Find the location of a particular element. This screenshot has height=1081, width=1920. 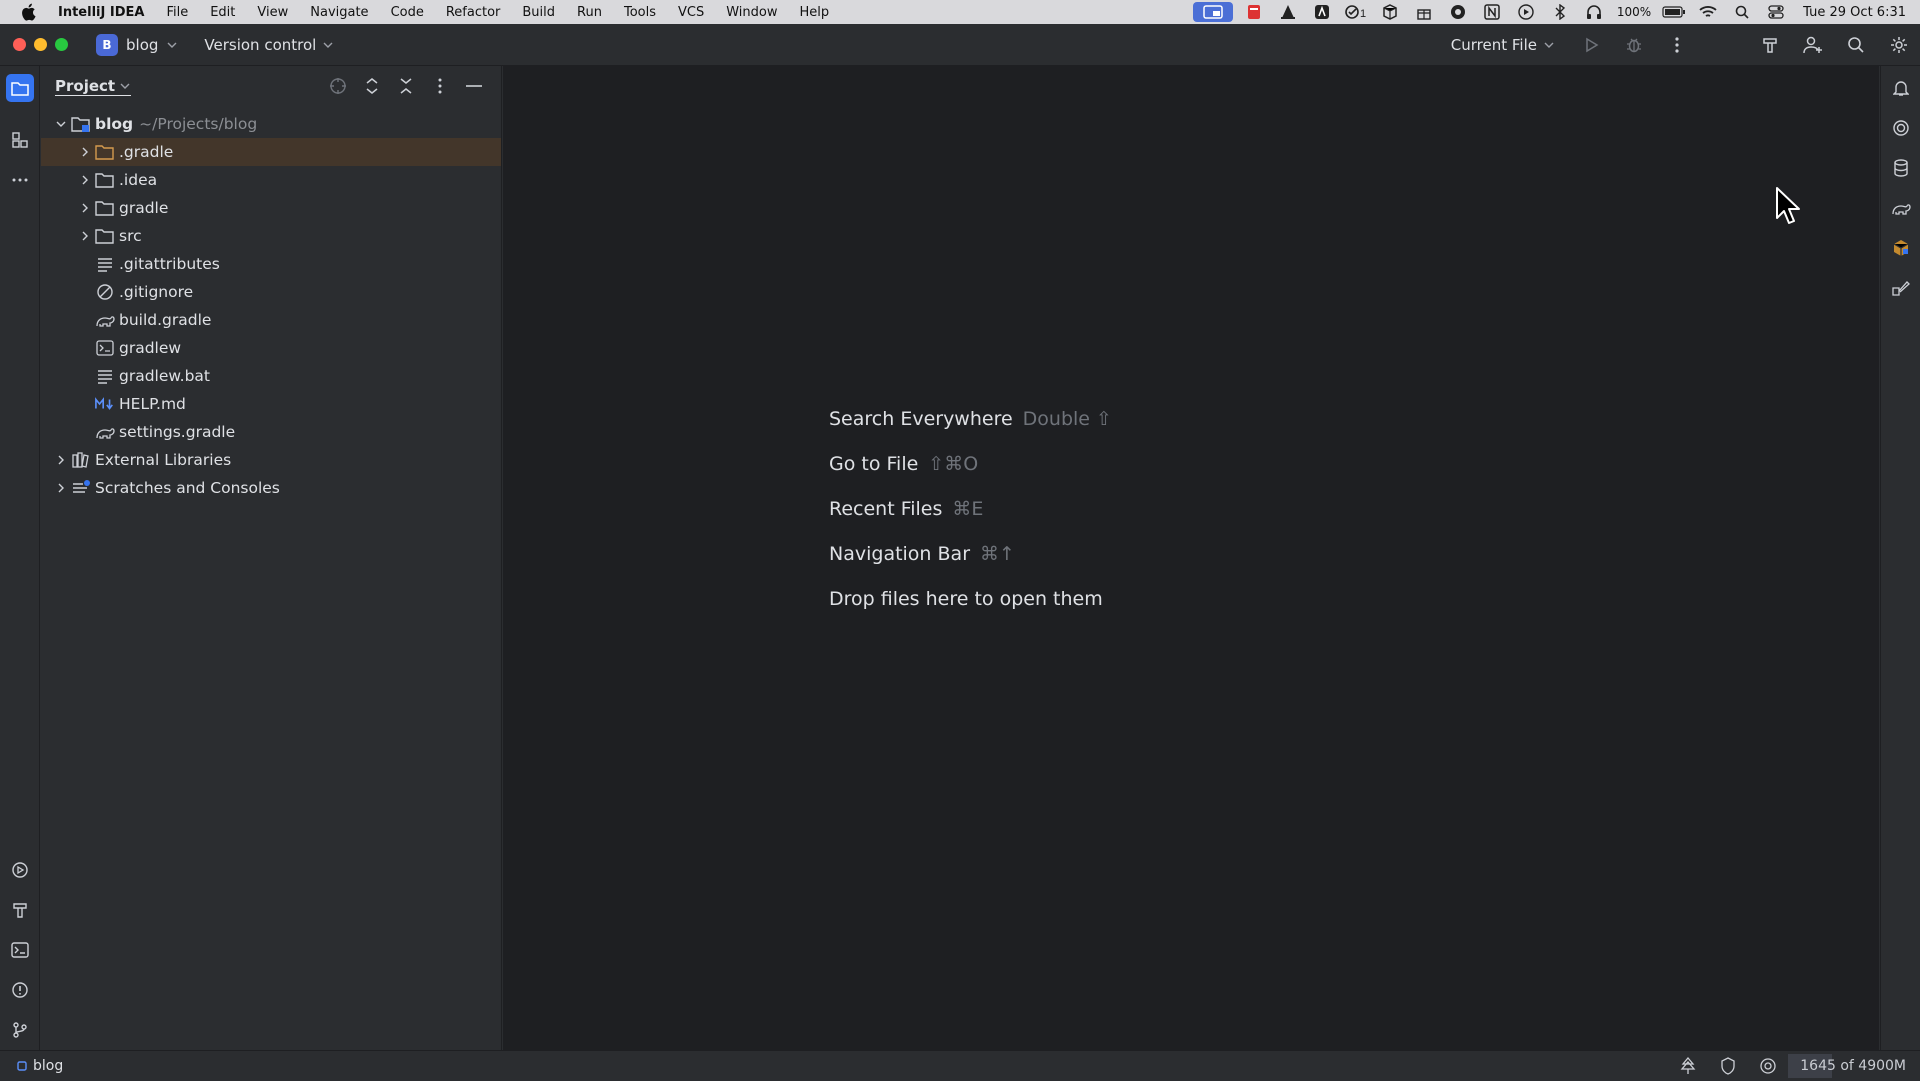

structure-tool-button is located at coordinates (20, 140).